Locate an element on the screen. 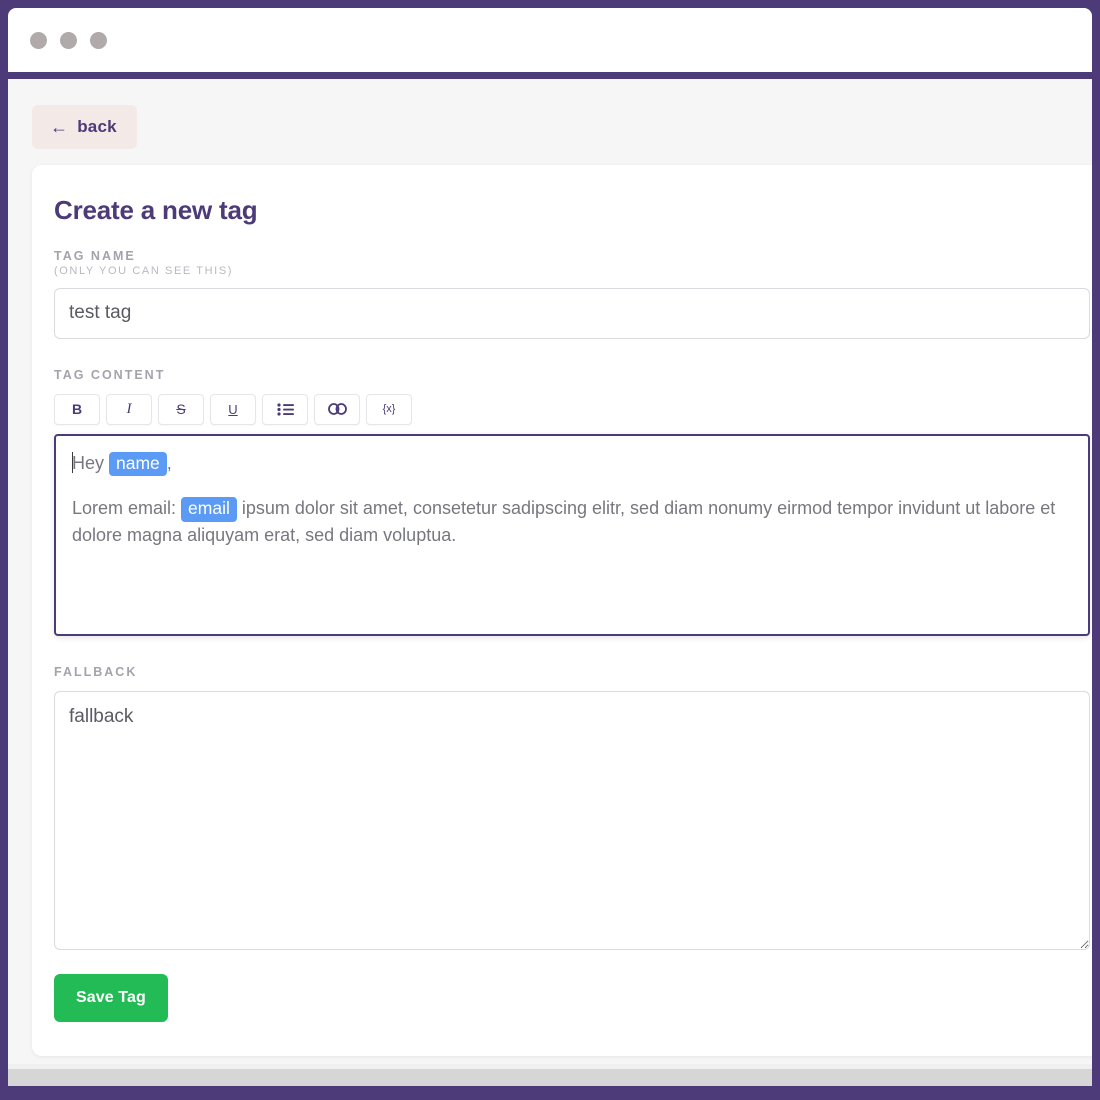 The image size is (1100, 1100). fallback-label: FALLBACK is located at coordinates (96, 671).